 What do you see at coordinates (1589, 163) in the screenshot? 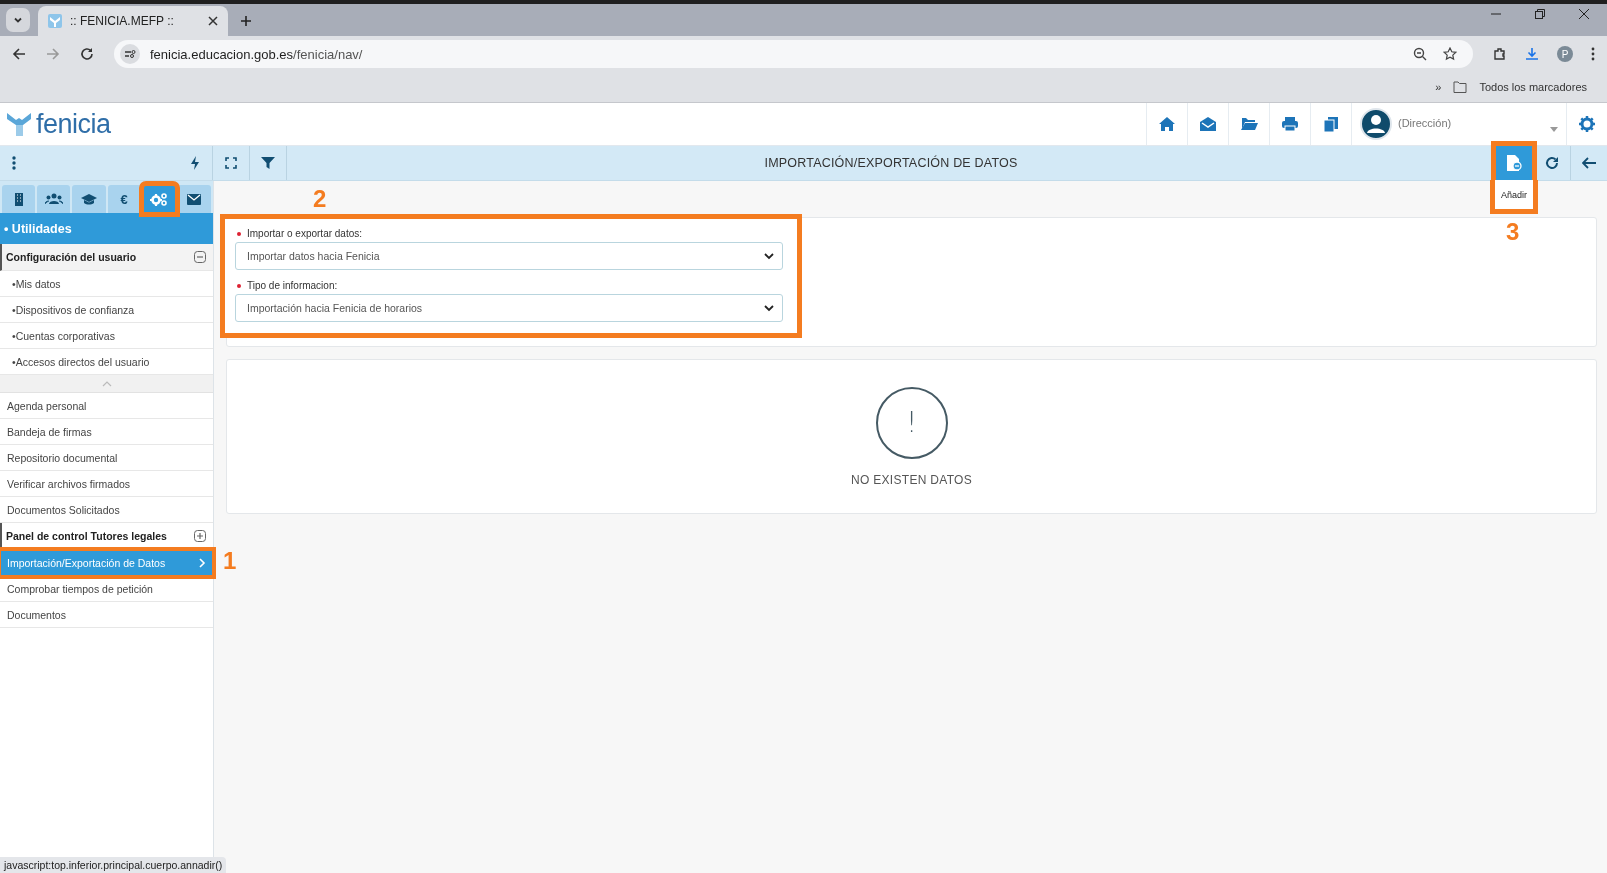
I see `back-arrow-icon` at bounding box center [1589, 163].